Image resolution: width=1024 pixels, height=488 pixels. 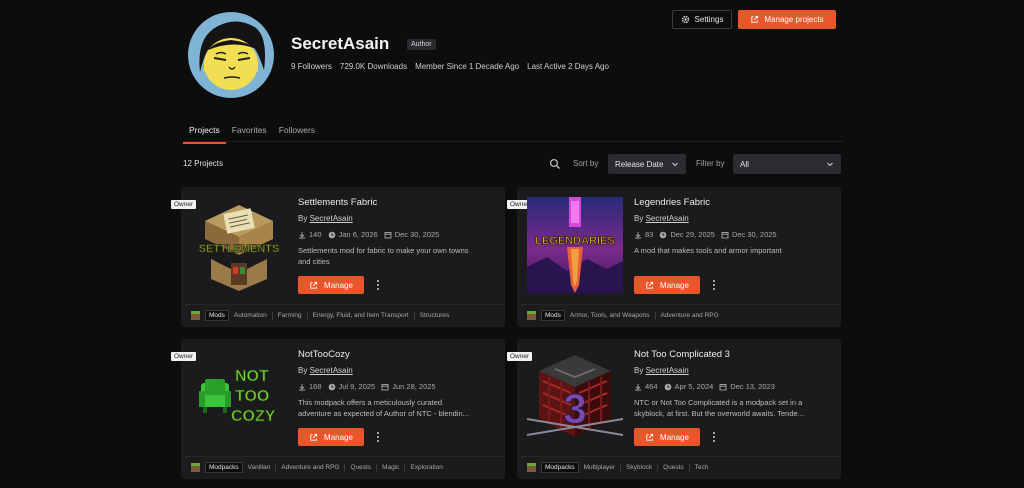 I want to click on member-since: Member Since 1 Decade Ago, so click(x=467, y=66).